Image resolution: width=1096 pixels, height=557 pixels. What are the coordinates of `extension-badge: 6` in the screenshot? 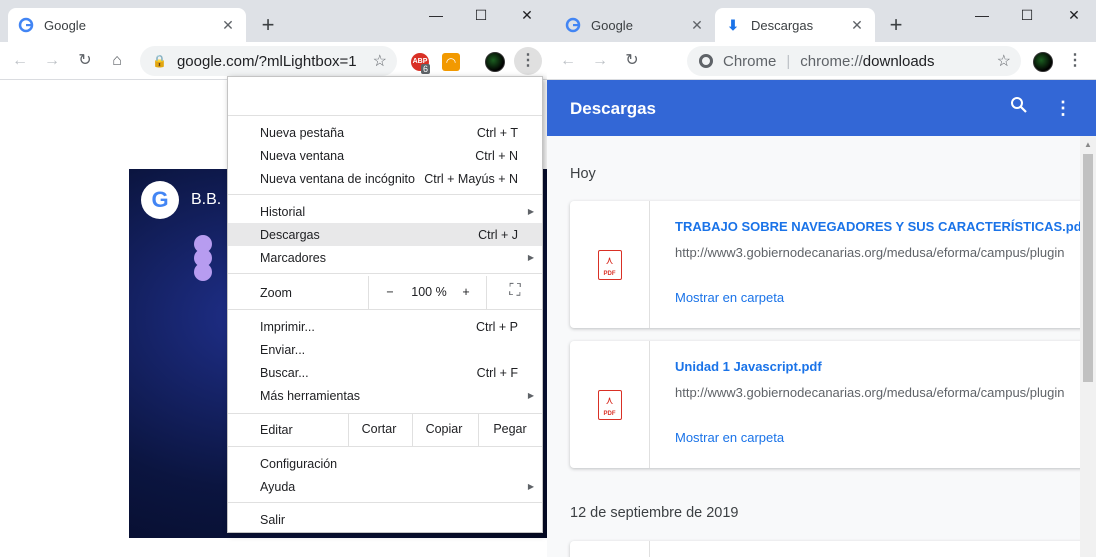 It's located at (426, 69).